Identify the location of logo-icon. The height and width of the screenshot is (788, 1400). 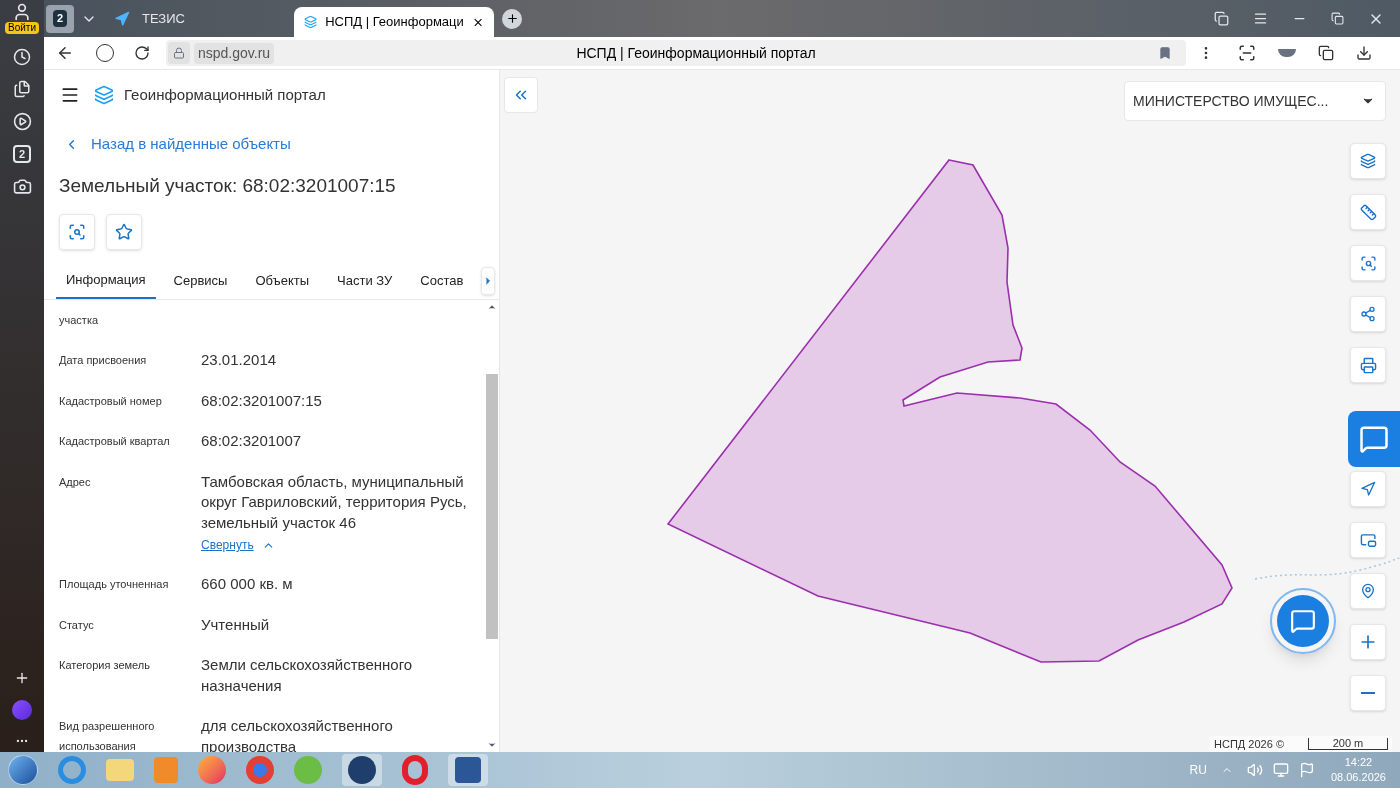
(104, 95).